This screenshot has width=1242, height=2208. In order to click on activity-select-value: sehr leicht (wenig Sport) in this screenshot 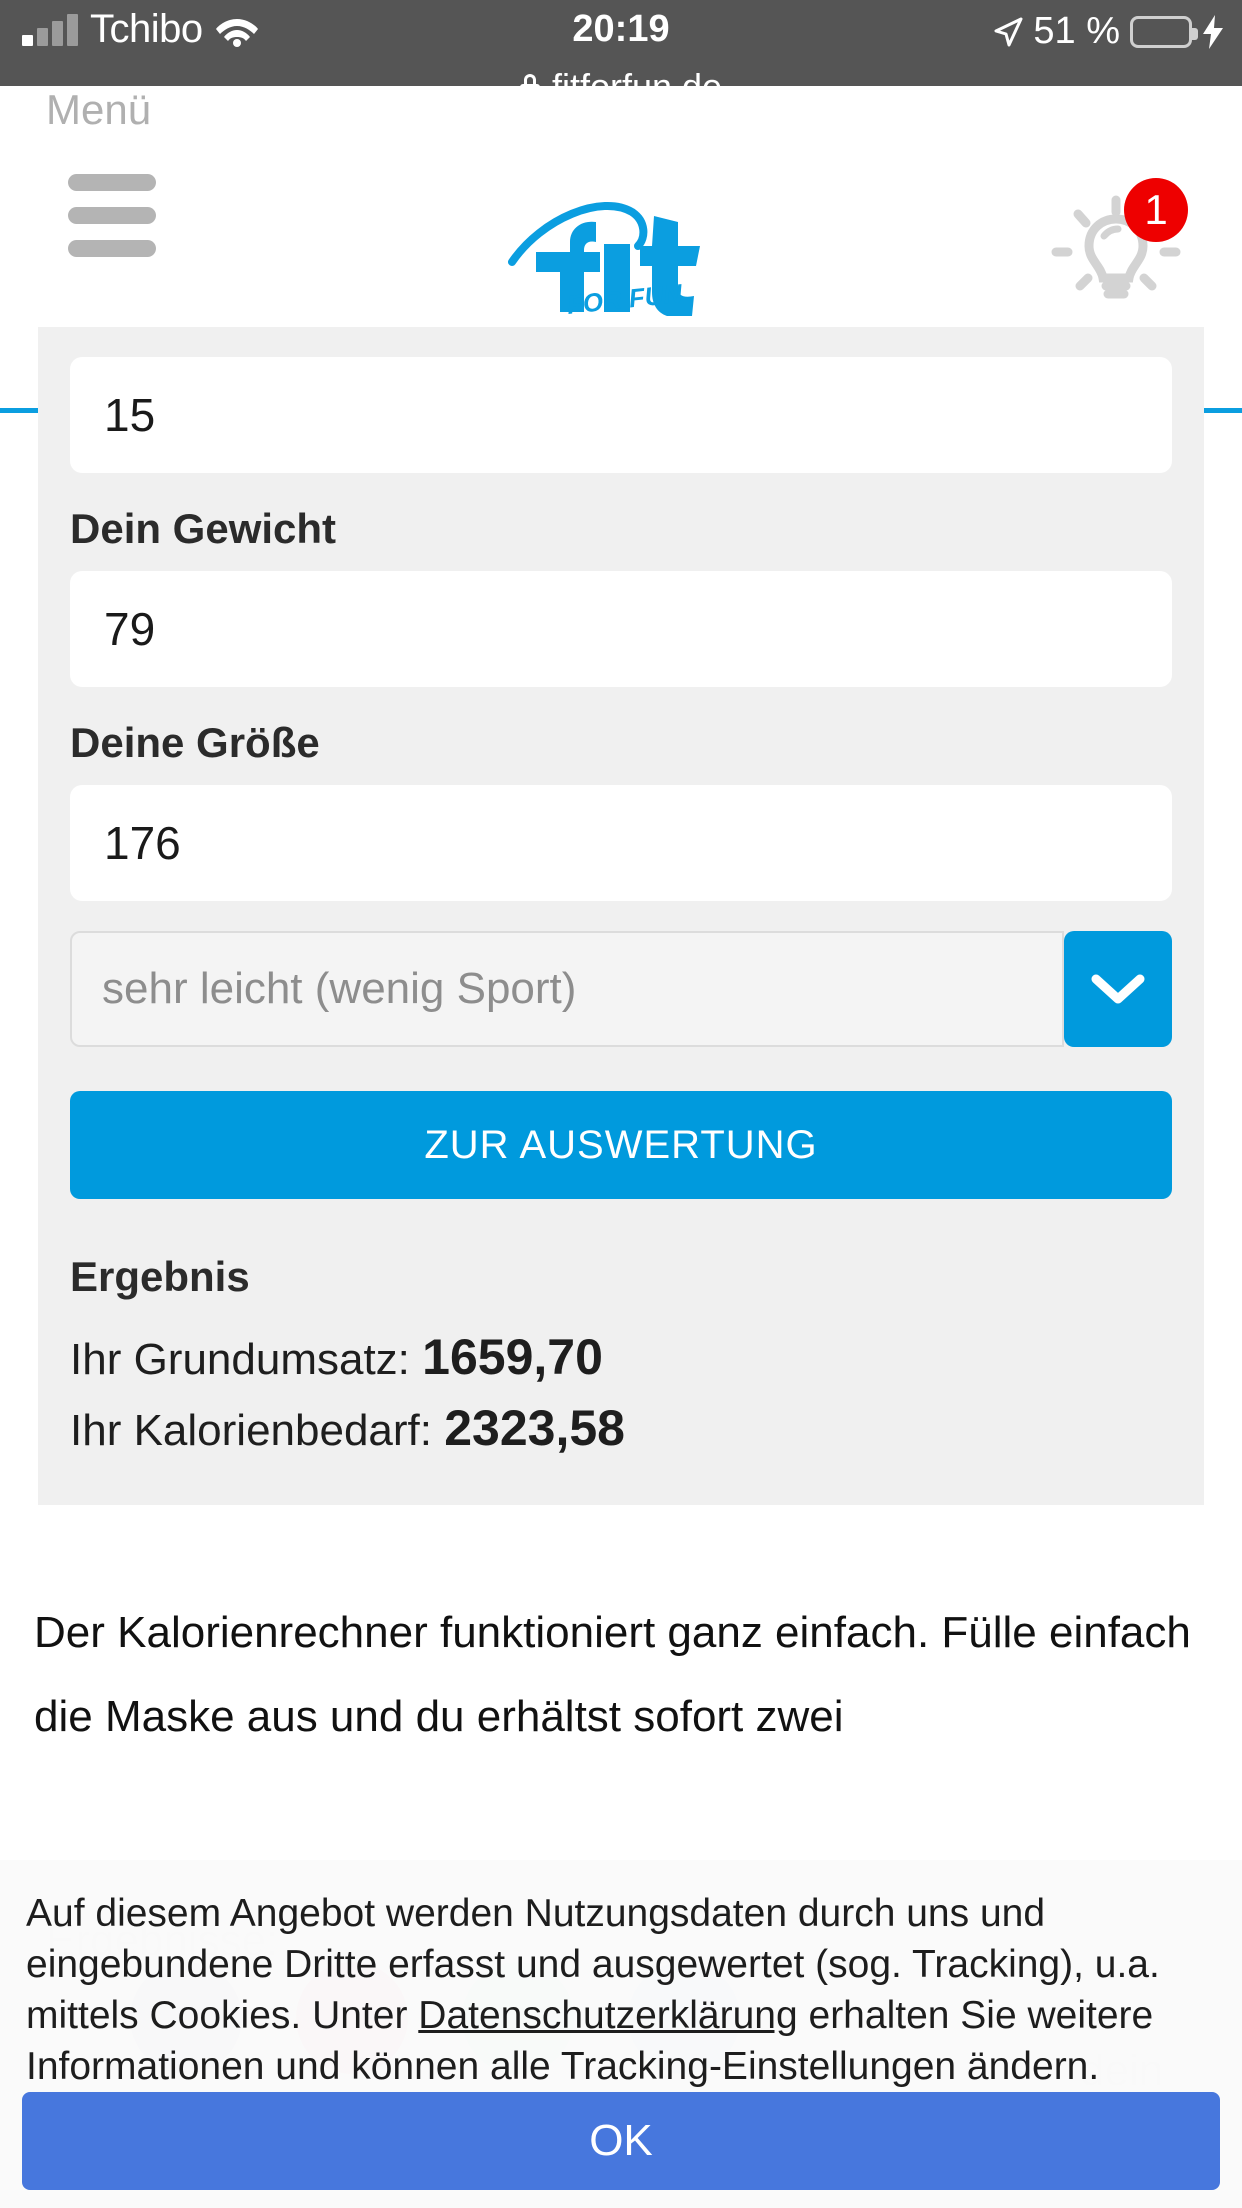, I will do `click(567, 989)`.